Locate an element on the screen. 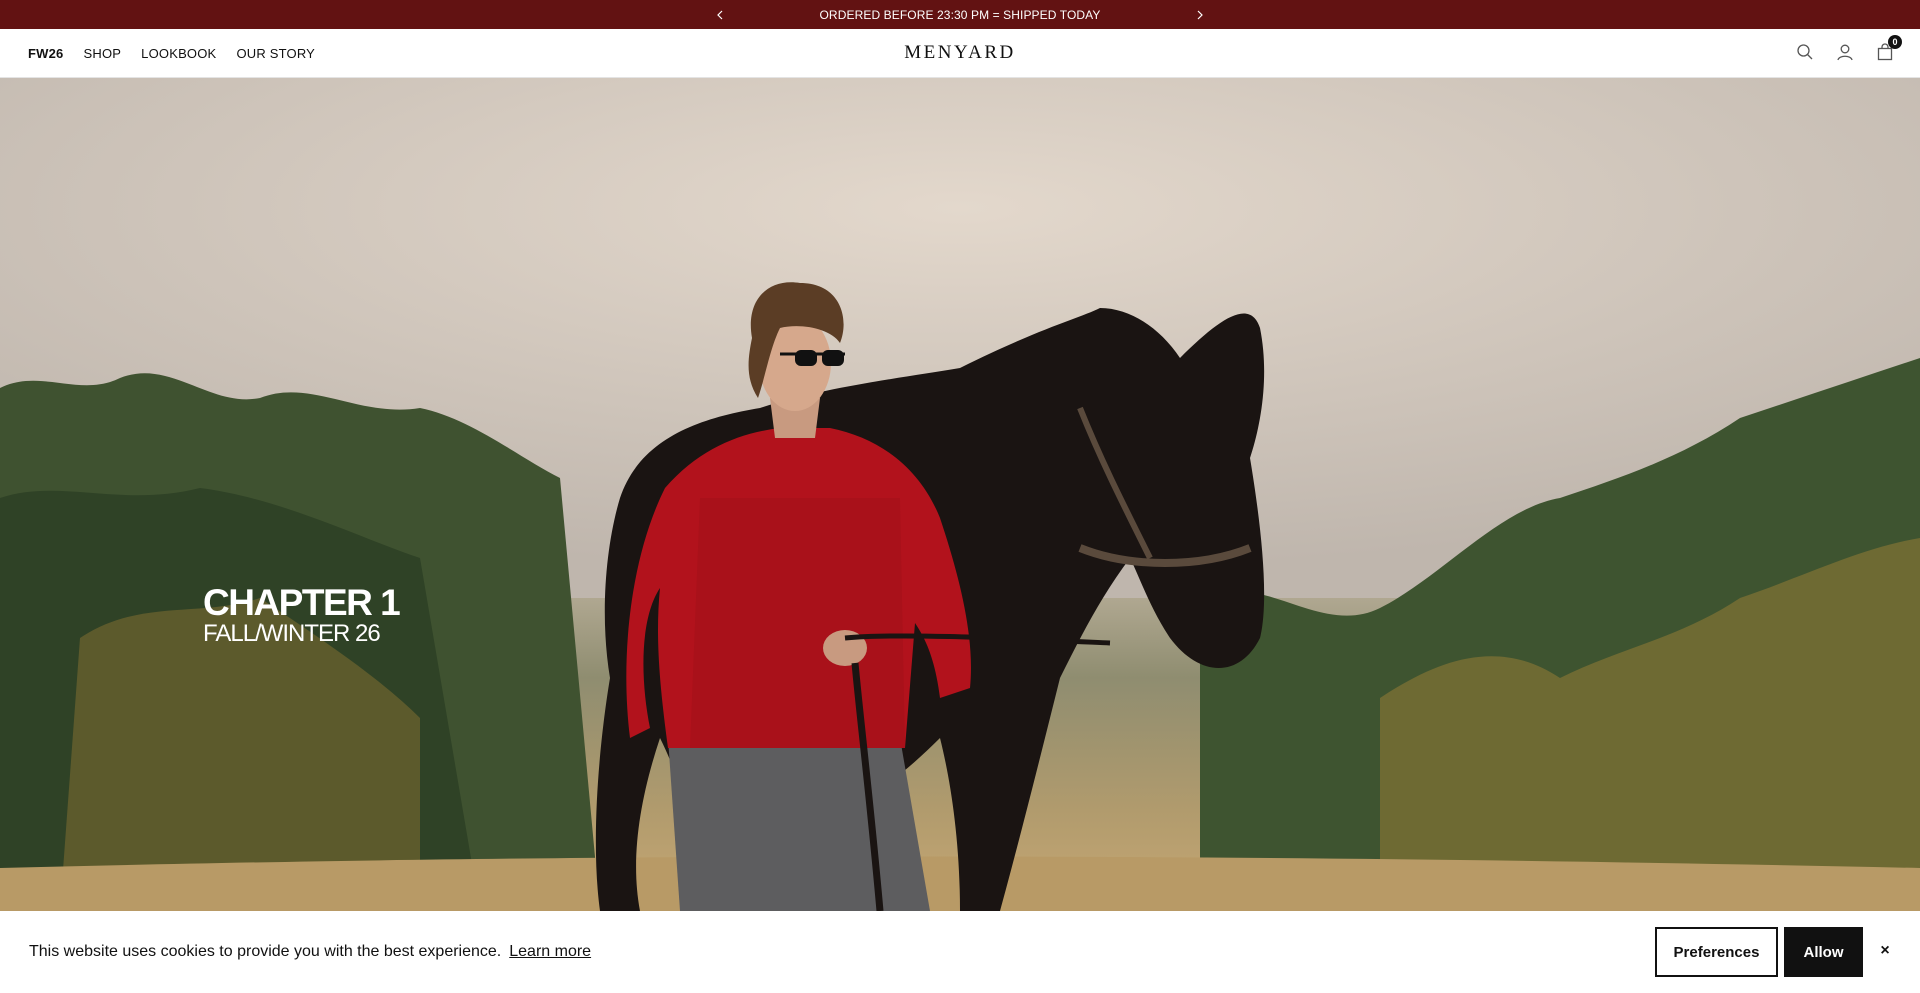 This screenshot has width=1920, height=993. hero-title: CHAPTER 1 is located at coordinates (302, 602).